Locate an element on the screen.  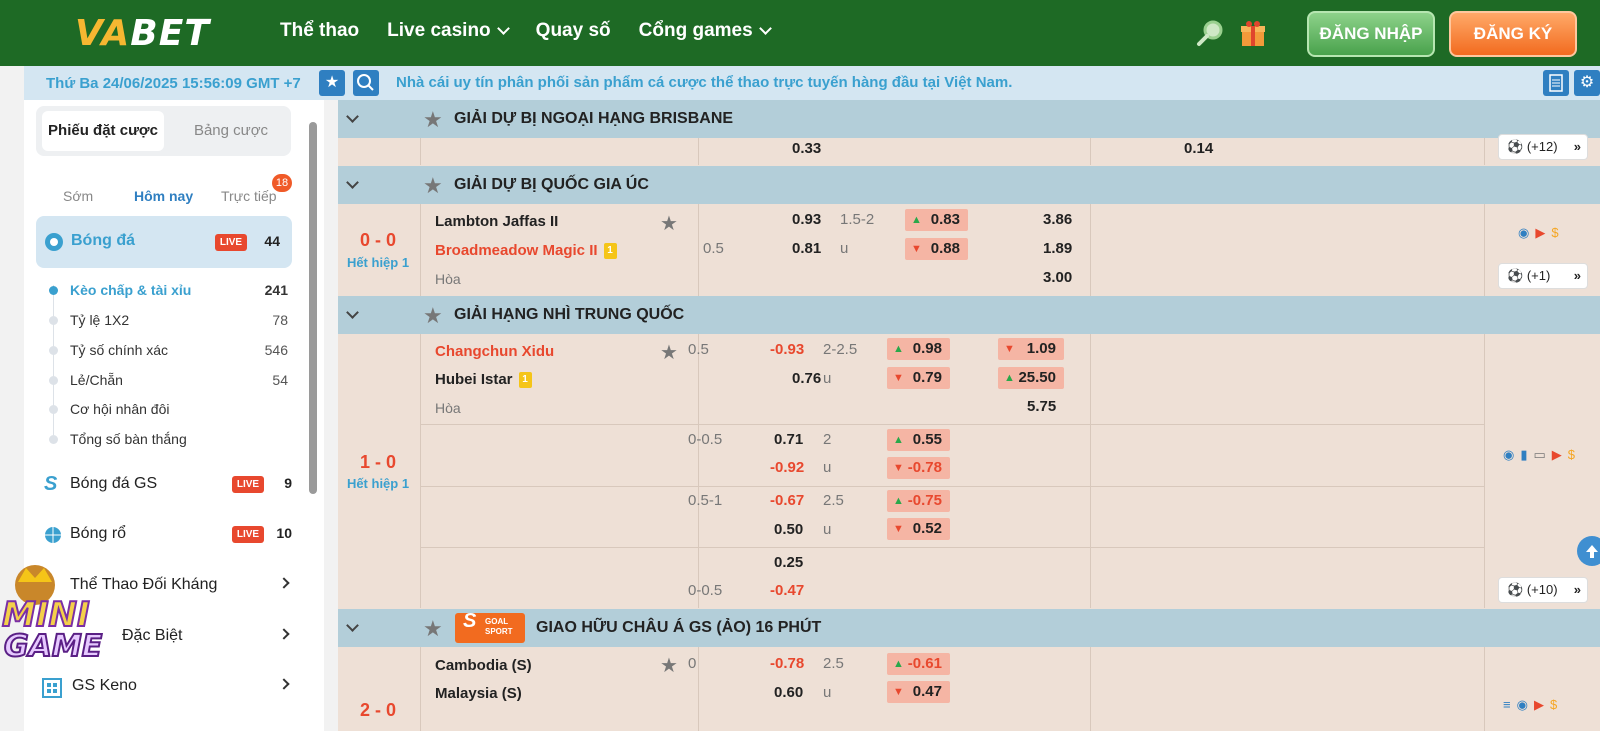
odds-value: -0.93 is located at coordinates (787, 349).